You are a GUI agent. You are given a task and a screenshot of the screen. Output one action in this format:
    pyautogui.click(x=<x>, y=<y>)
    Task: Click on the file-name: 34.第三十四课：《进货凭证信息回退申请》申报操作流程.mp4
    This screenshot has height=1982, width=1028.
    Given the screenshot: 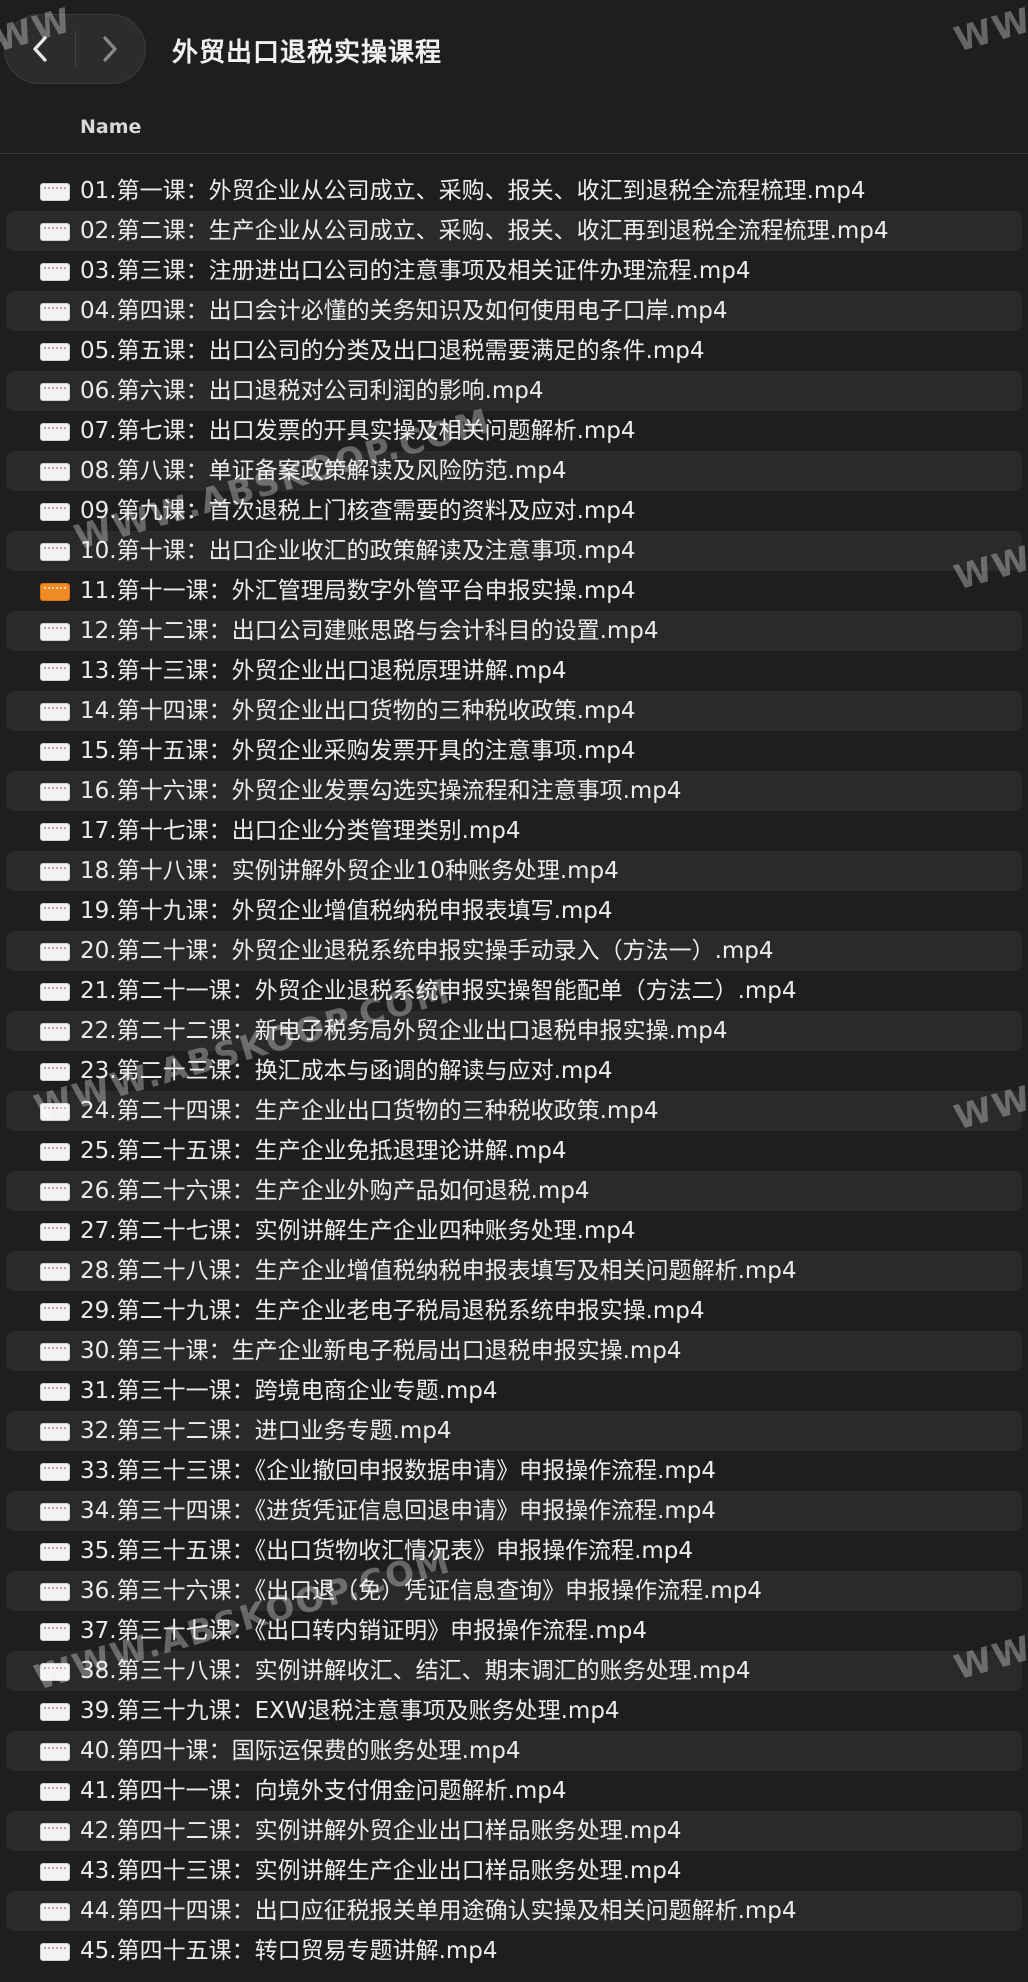 What is the action you would take?
    pyautogui.click(x=398, y=1511)
    